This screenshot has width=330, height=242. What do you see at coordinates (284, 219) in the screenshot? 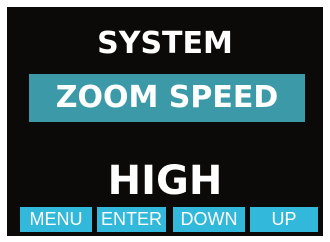
I see `up-button: UP` at bounding box center [284, 219].